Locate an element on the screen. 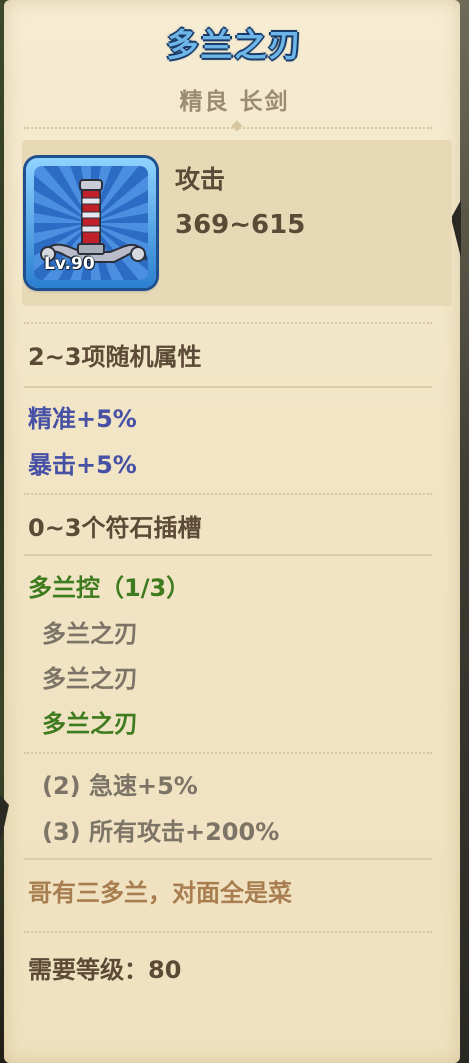  flavor-text: 哥有三多兰，对面全是菜 is located at coordinates (160, 893).